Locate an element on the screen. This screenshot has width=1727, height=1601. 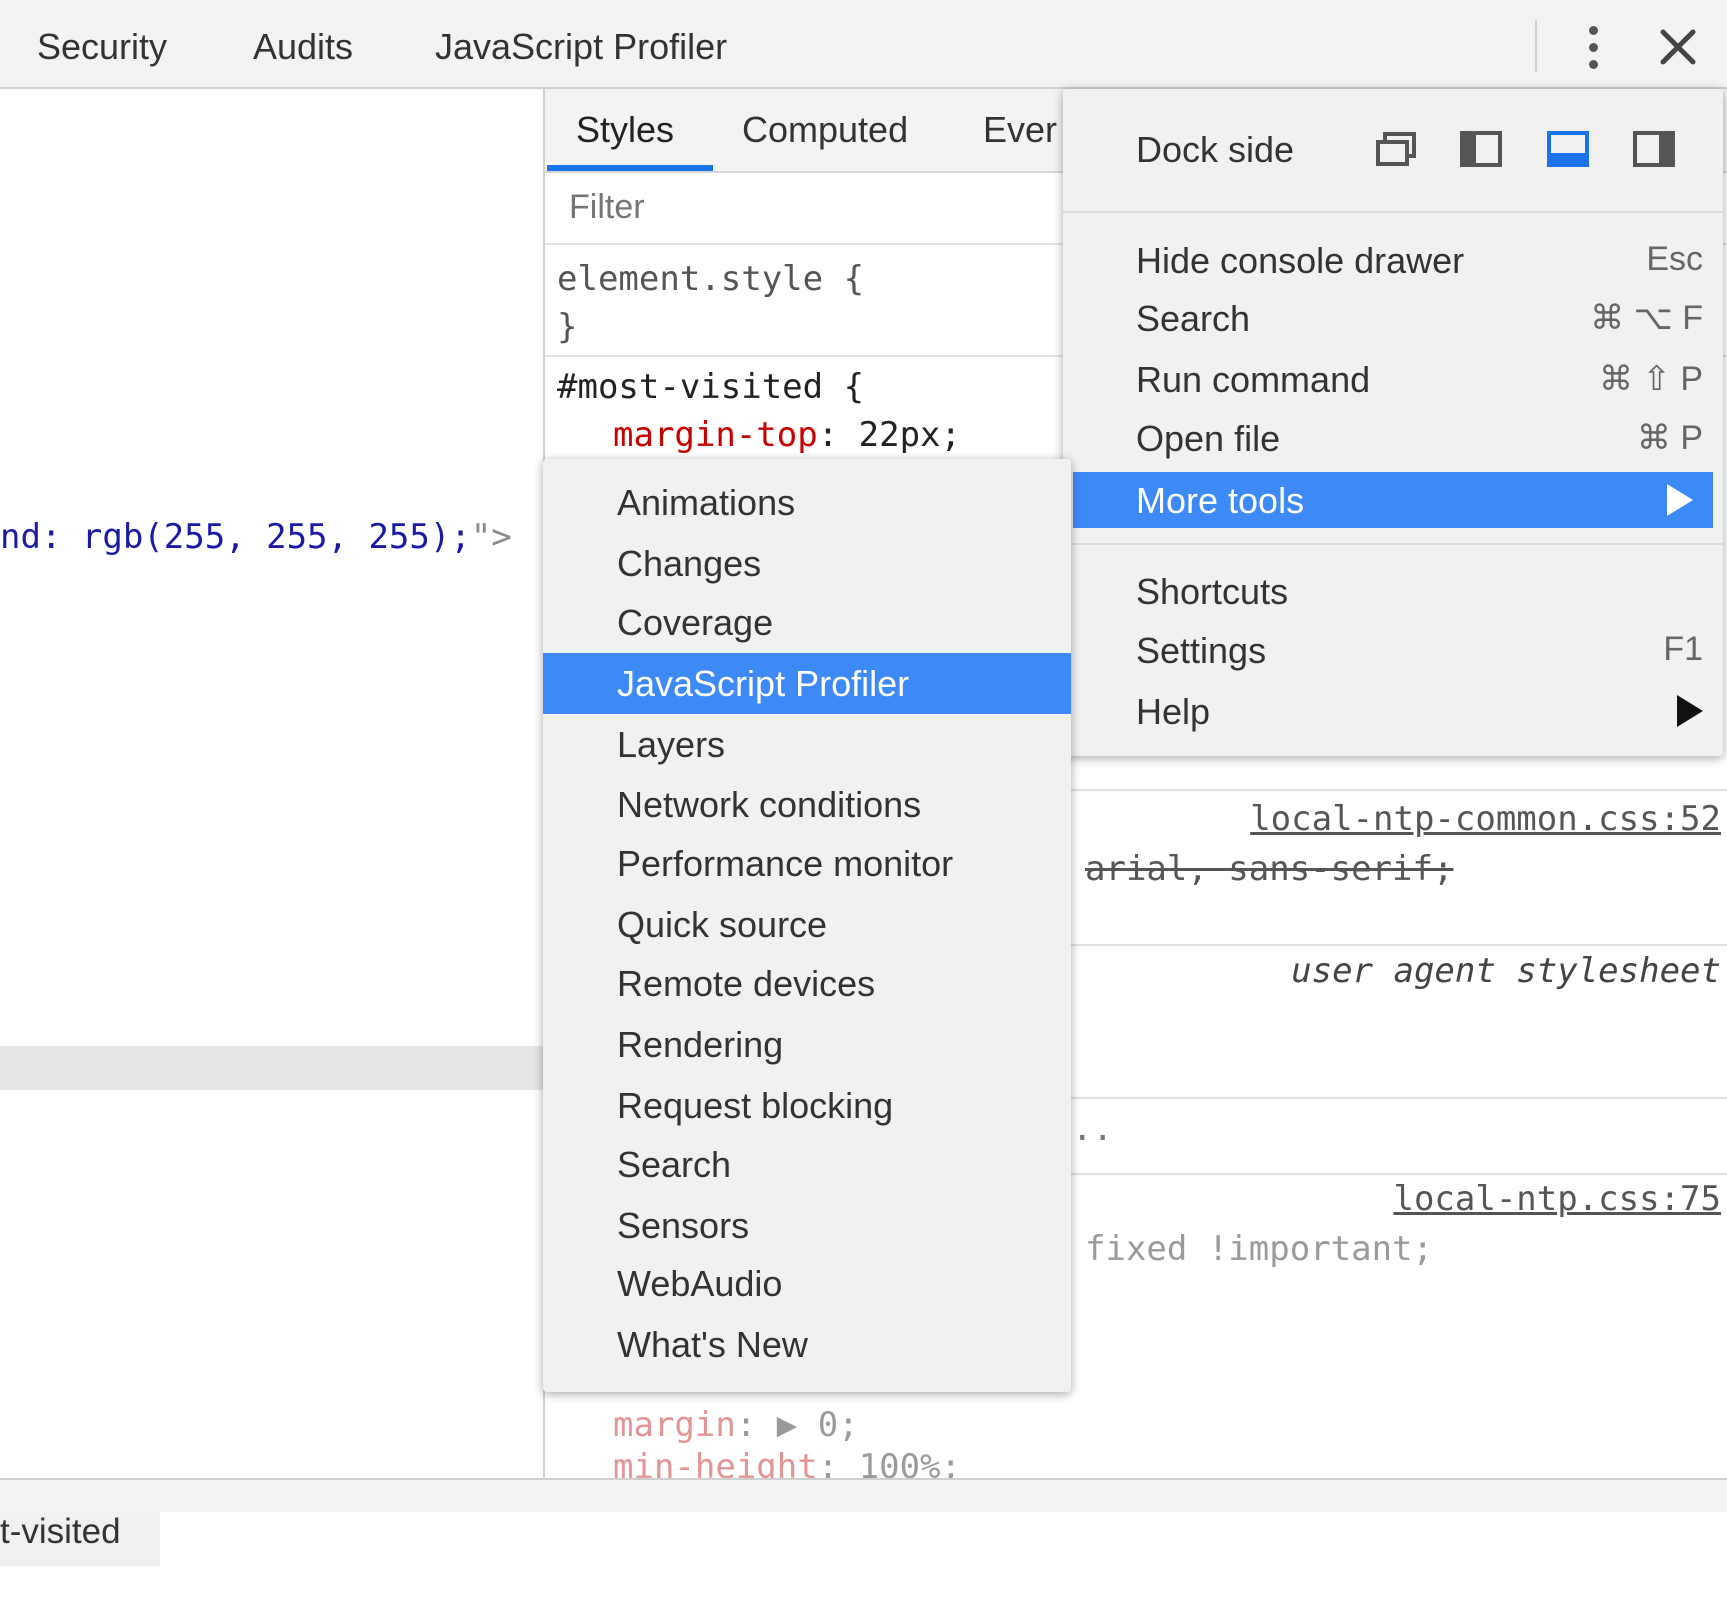
submenu-item-label: Animations is located at coordinates (706, 502).